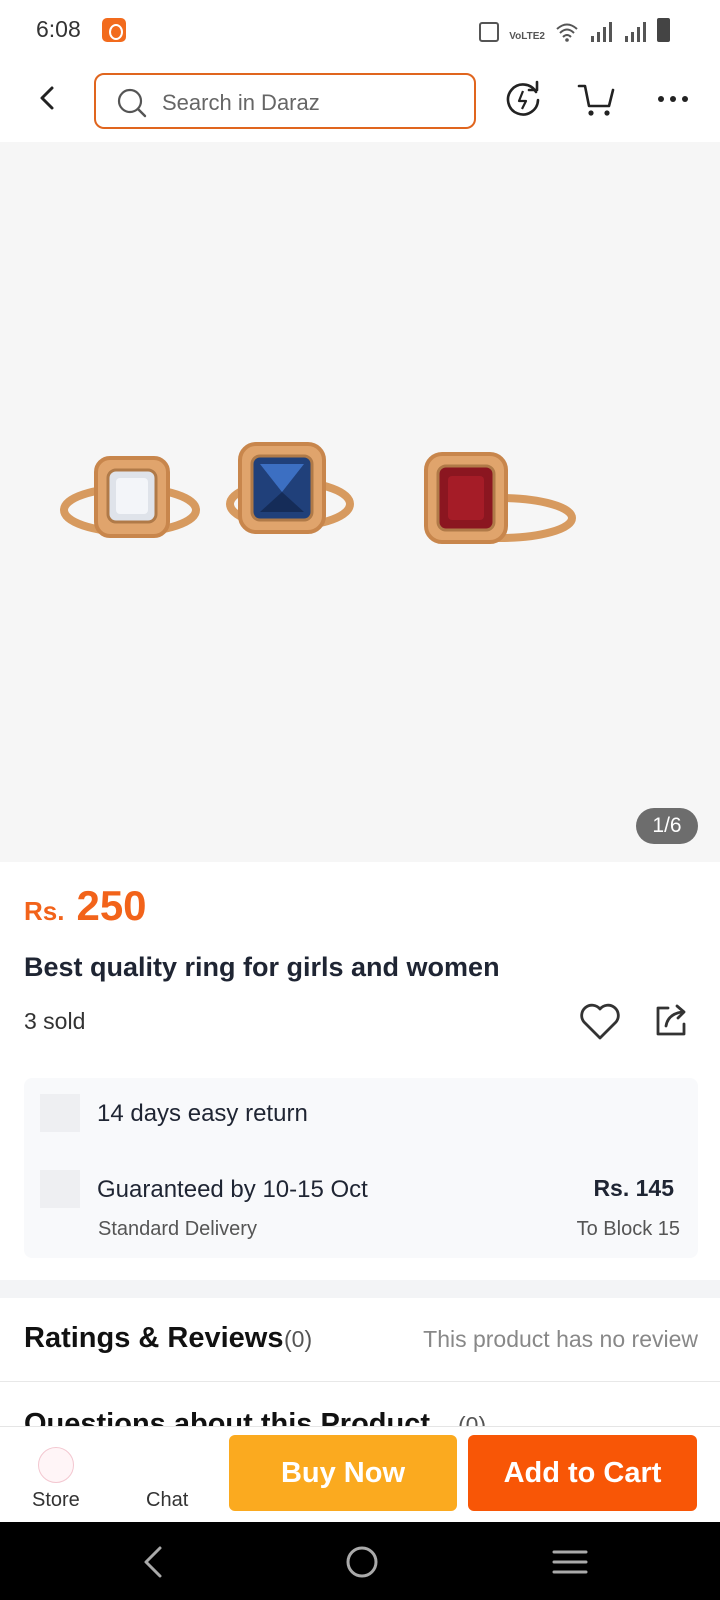 This screenshot has height=1600, width=720. I want to click on search-icon, so click(132, 103).